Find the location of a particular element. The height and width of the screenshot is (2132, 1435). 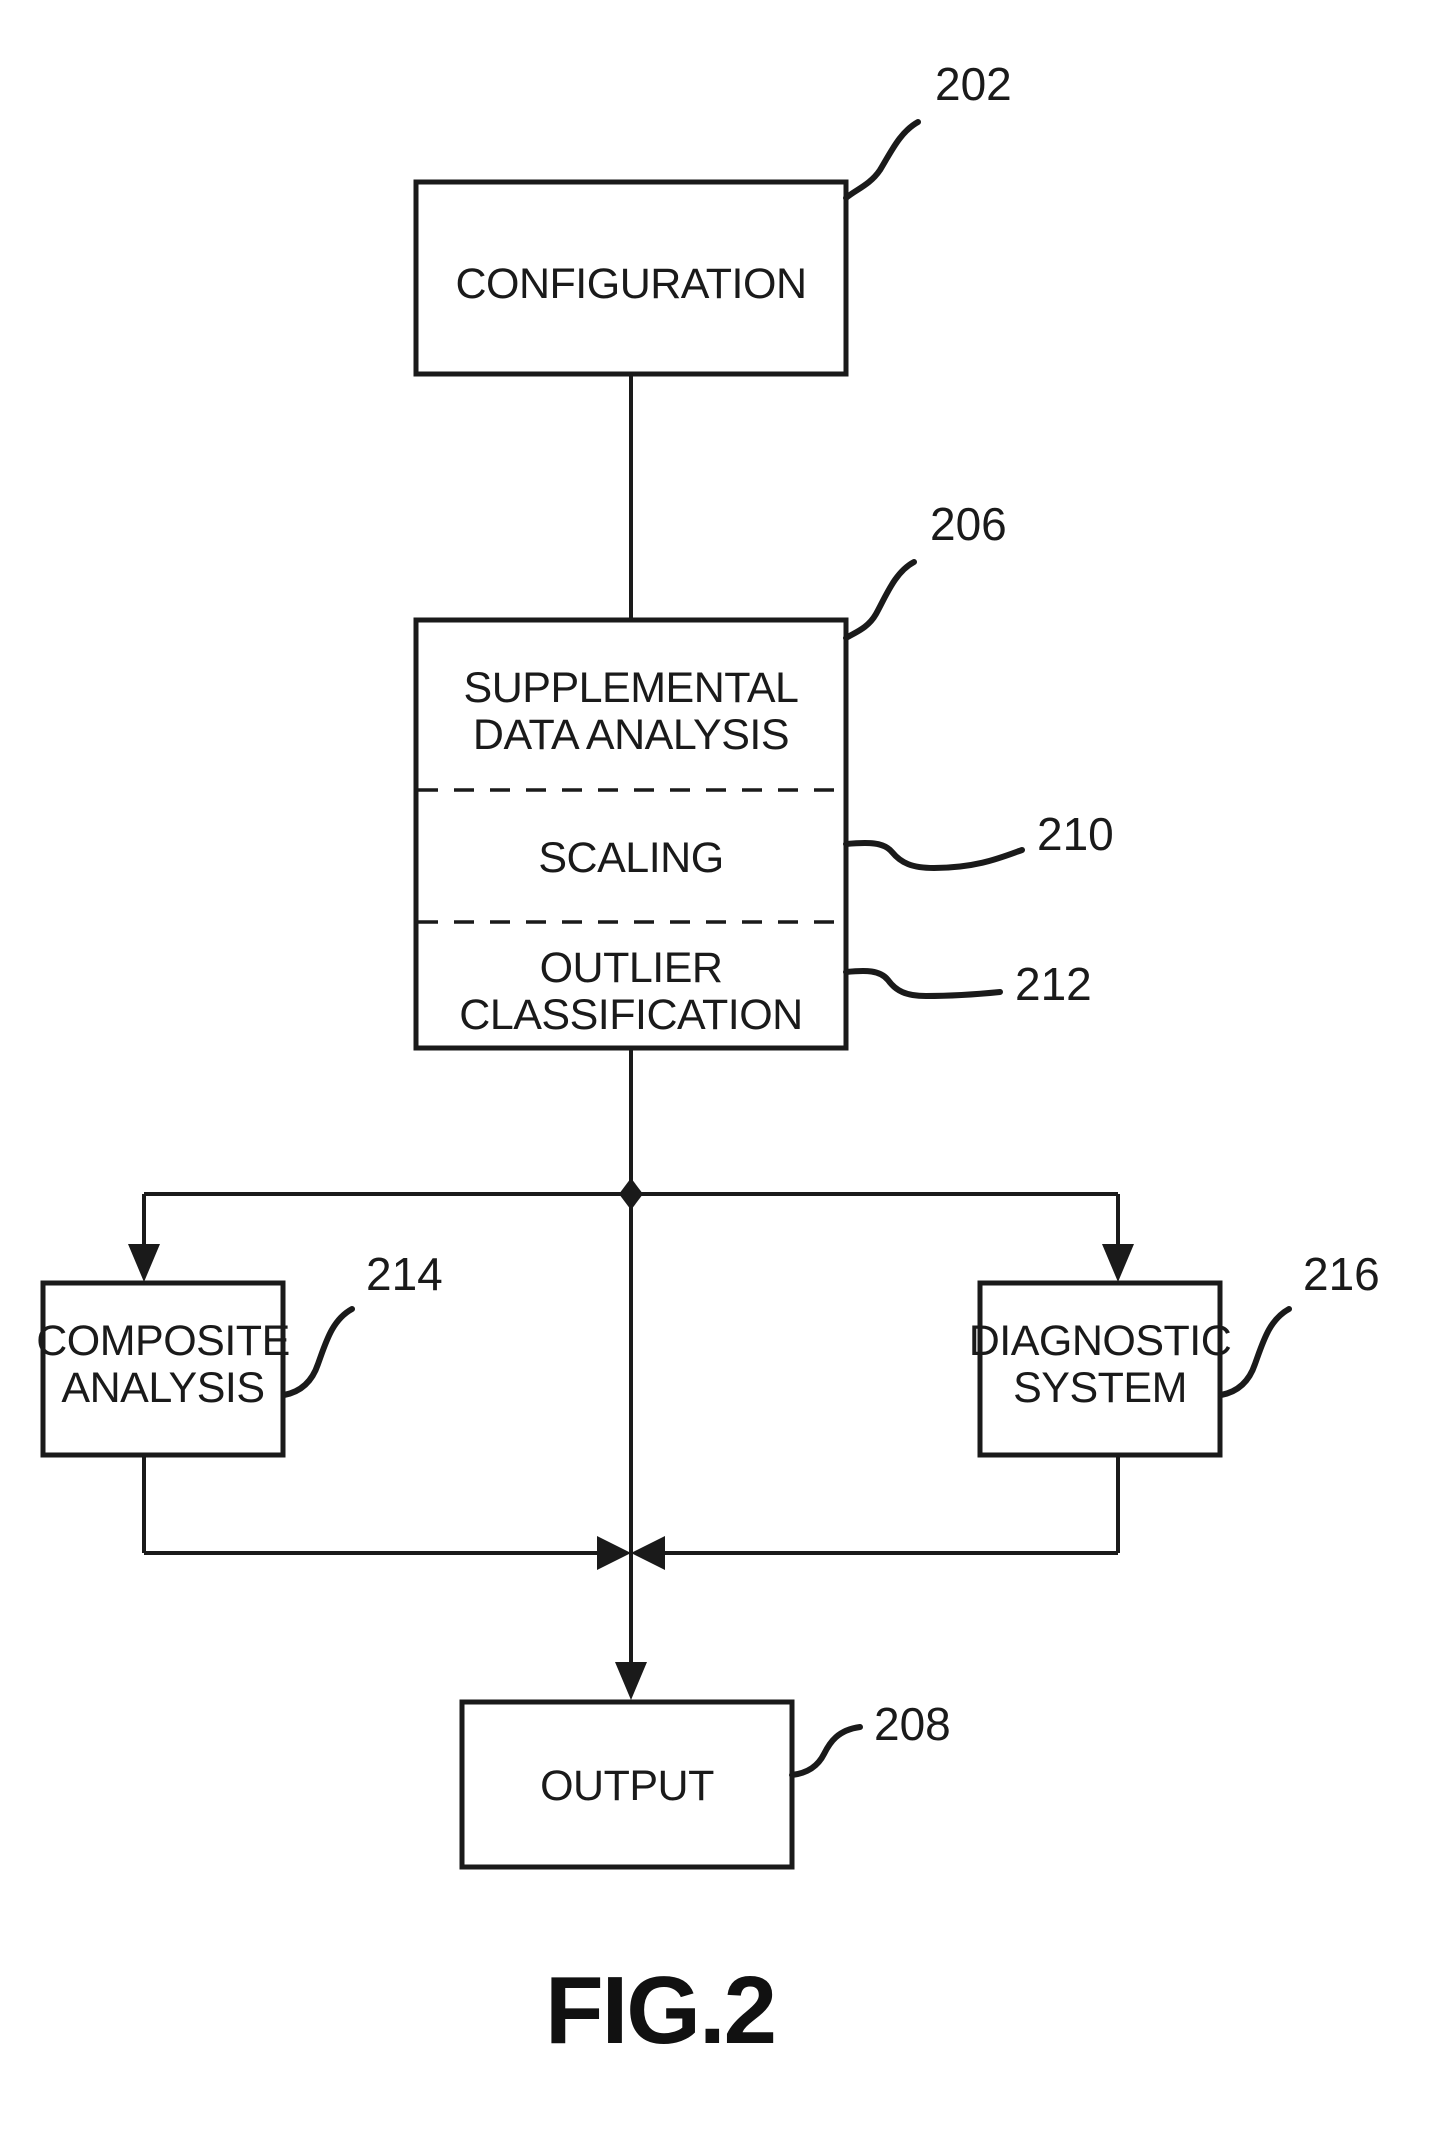

ref-number-206: 206 is located at coordinates (968, 524).